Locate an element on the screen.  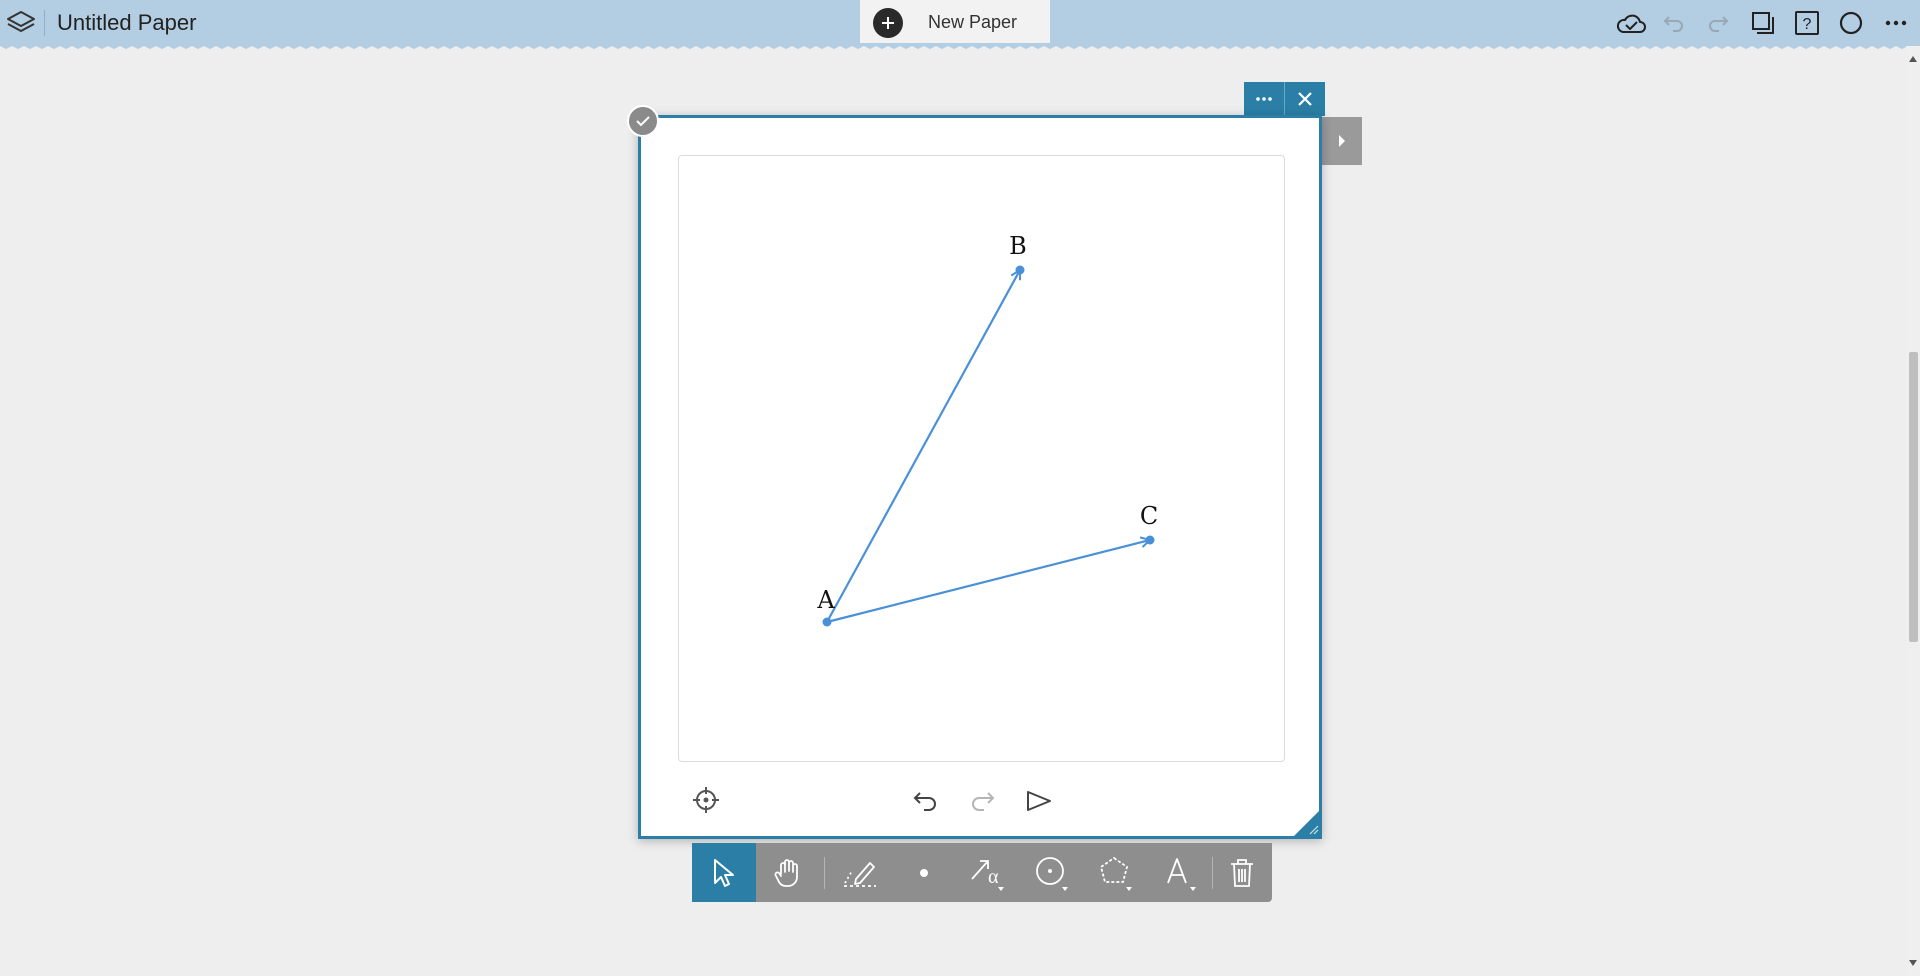
header-edge is located at coordinates (960, 46).